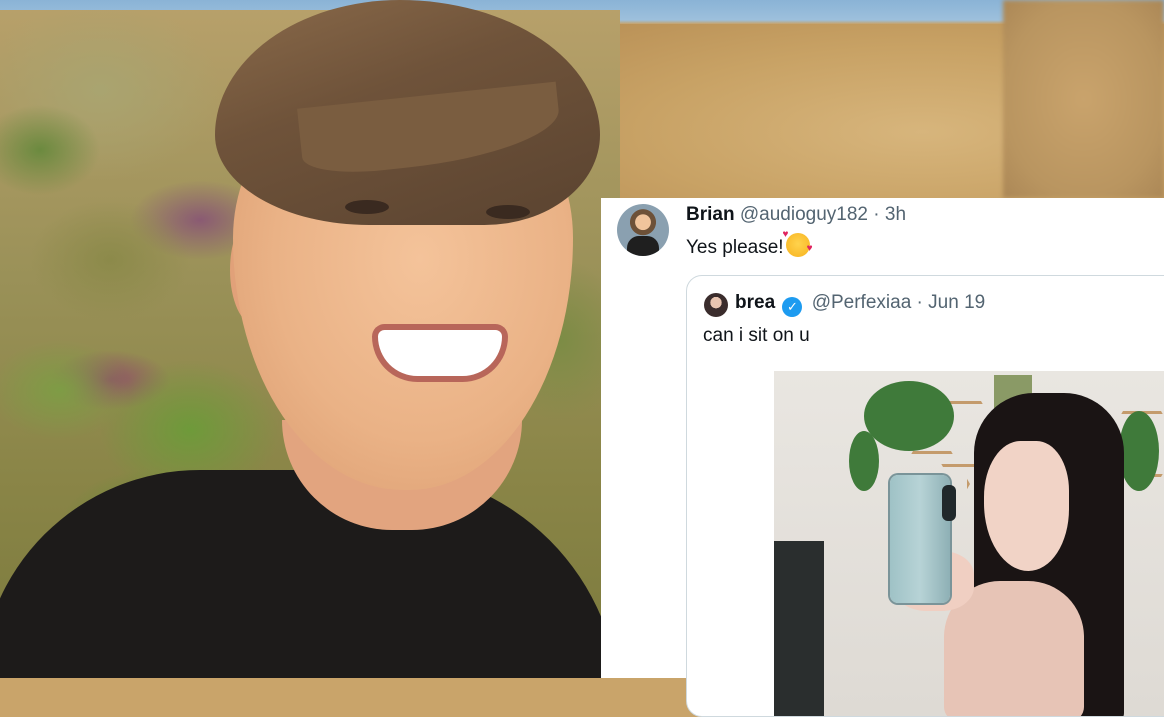 This screenshot has height=717, width=1164. Describe the element at coordinates (755, 302) in the screenshot. I see `quoted-author-name: brea` at that location.